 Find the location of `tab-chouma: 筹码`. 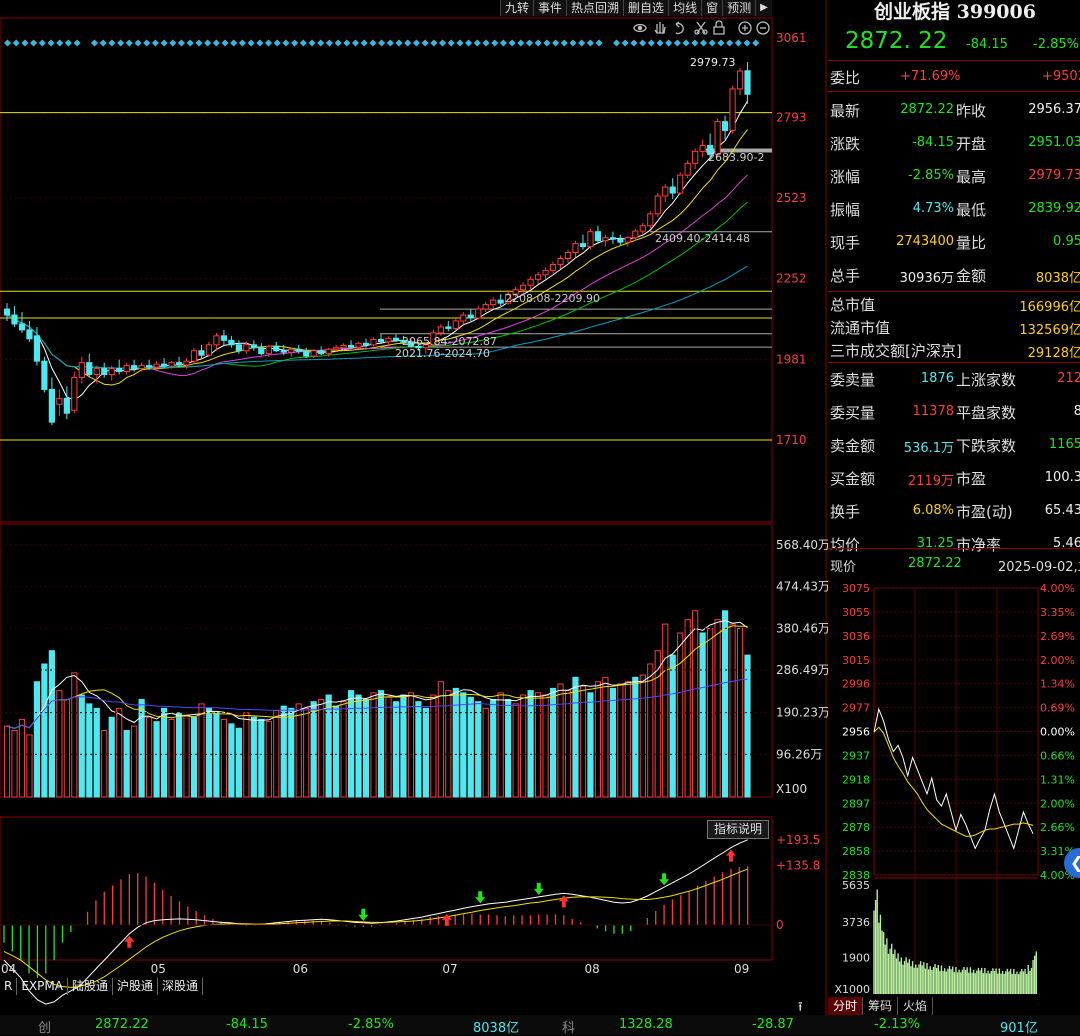

tab-chouma: 筹码 is located at coordinates (881, 1006).